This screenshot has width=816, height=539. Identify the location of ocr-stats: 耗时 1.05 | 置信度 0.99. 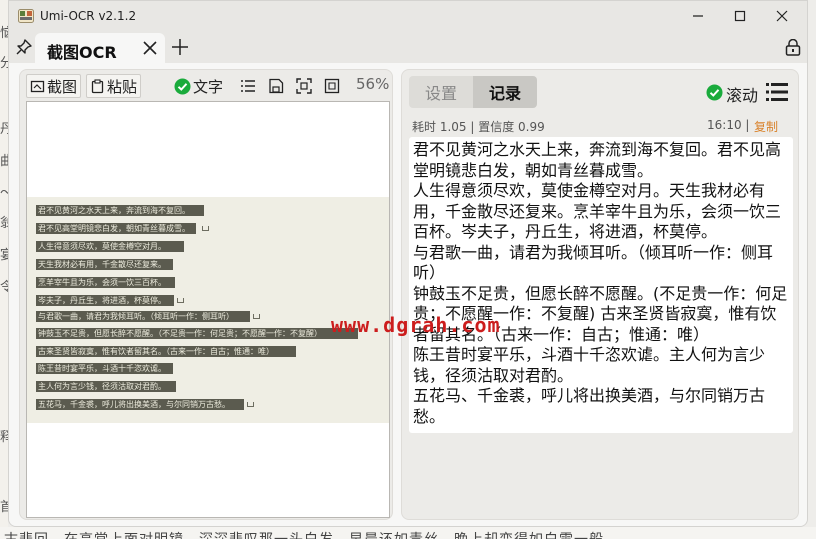
(478, 127).